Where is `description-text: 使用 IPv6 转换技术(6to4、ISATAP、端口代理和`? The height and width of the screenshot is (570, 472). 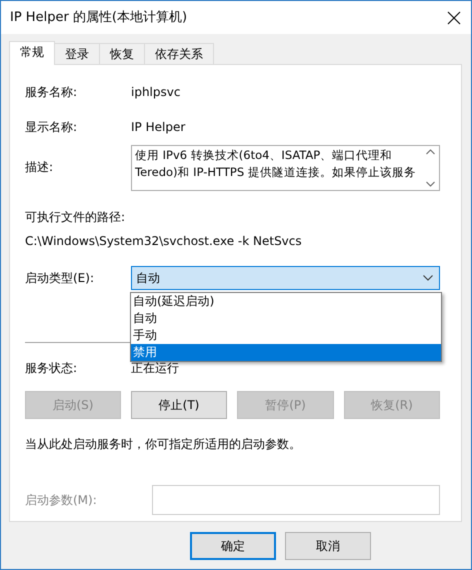
description-text: 使用 IPv6 转换技术(6to4、ISATAP、端口代理和 is located at coordinates (264, 155).